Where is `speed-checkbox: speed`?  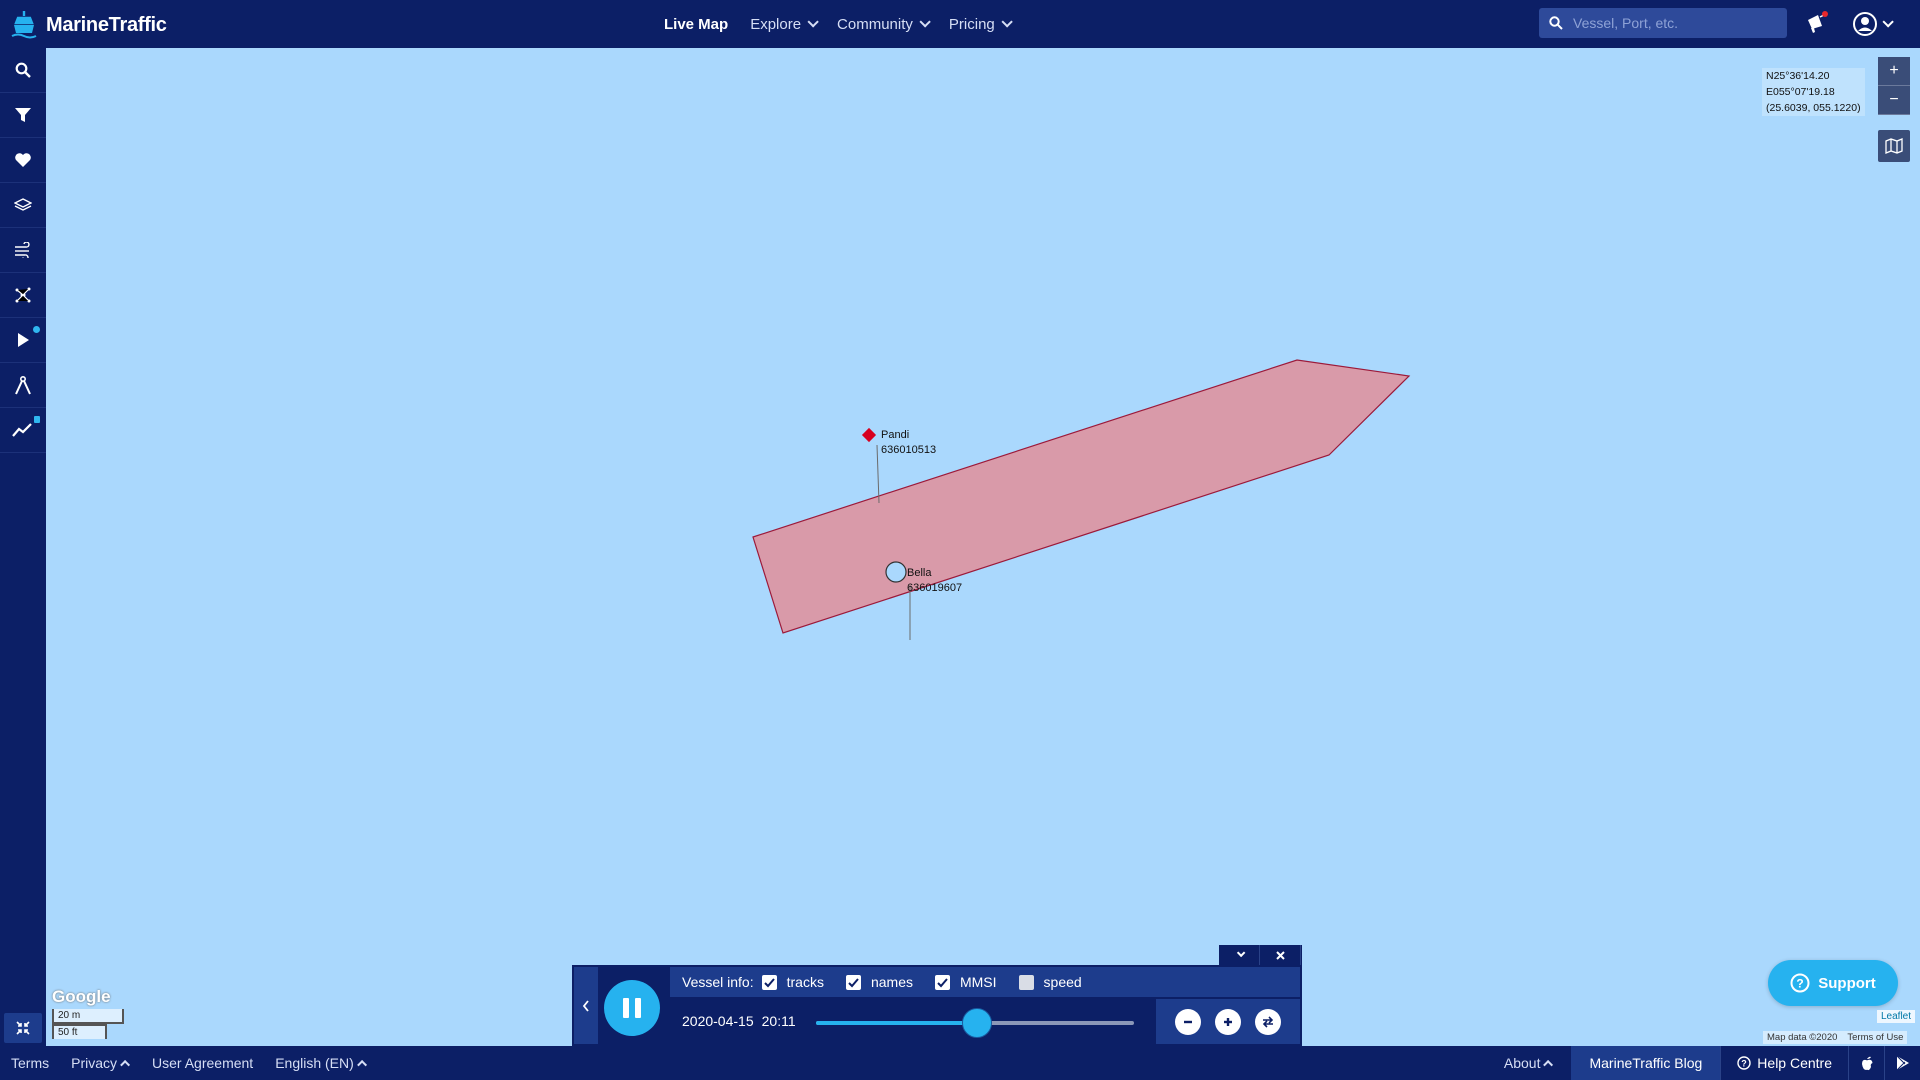
speed-checkbox: speed is located at coordinates (1050, 982).